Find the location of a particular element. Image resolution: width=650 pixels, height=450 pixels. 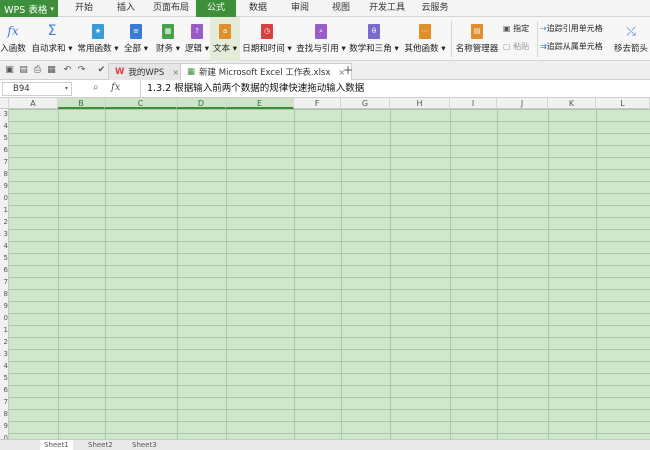

column-header-i: I is located at coordinates (473, 103).